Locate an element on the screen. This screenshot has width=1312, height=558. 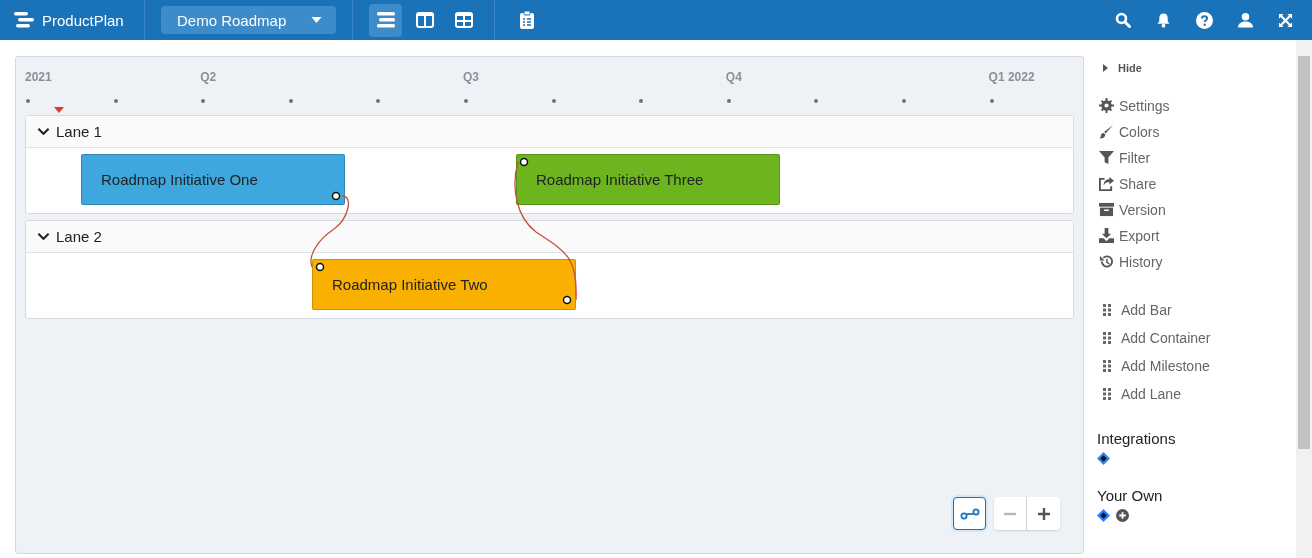
brand-name: ProductPlan is located at coordinates (83, 20).